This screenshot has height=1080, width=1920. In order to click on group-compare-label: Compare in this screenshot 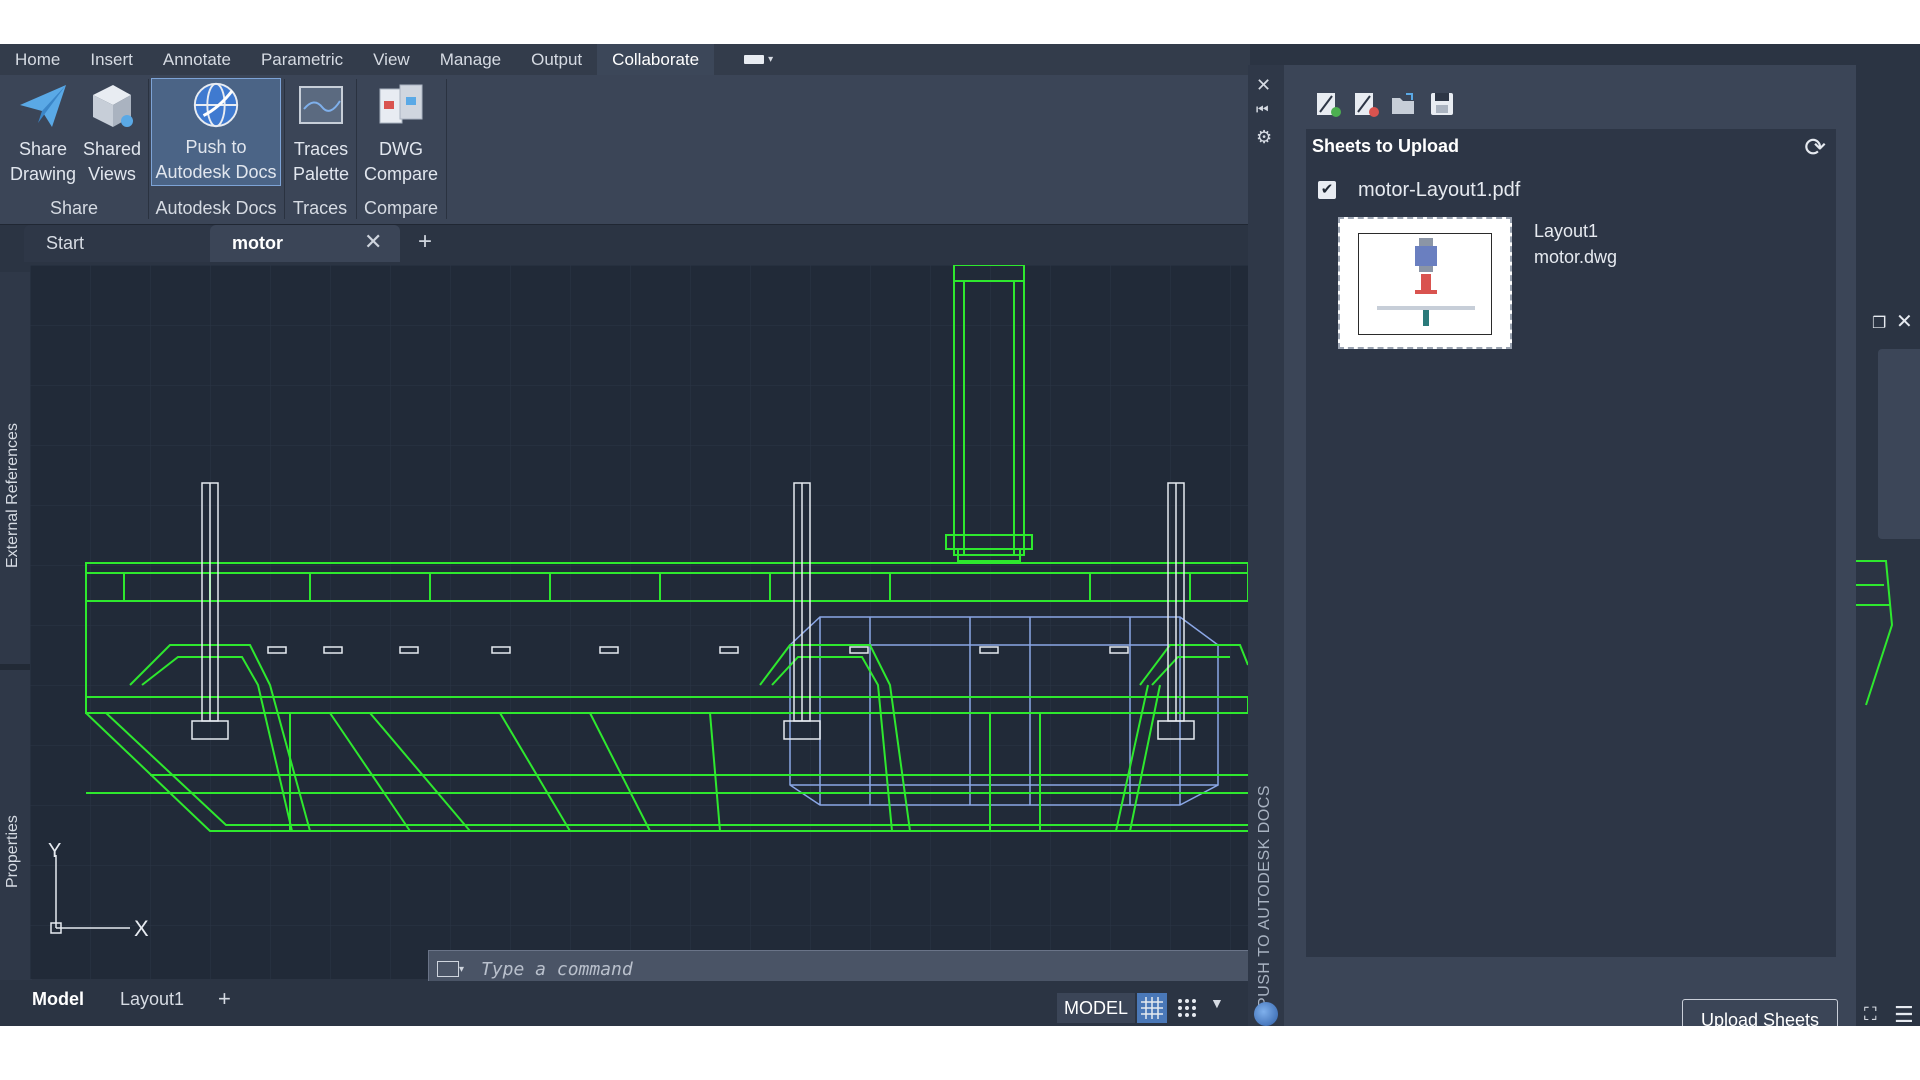, I will do `click(401, 208)`.